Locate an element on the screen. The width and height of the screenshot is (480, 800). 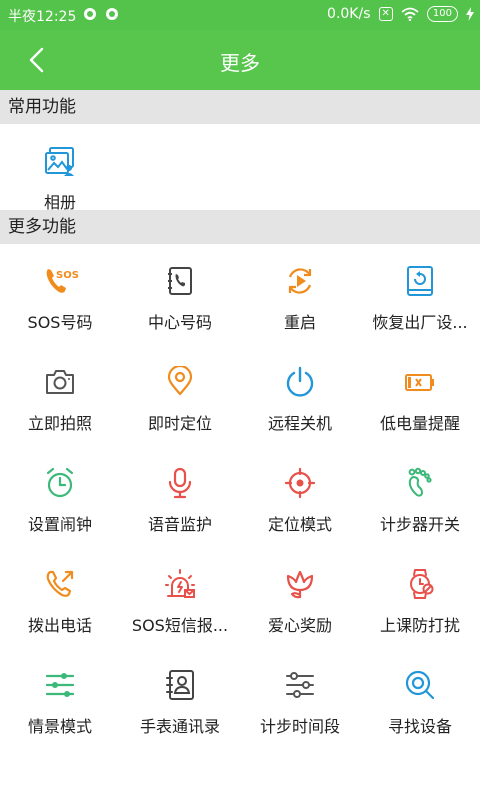
tile-restart: 重启 is located at coordinates (300, 313).